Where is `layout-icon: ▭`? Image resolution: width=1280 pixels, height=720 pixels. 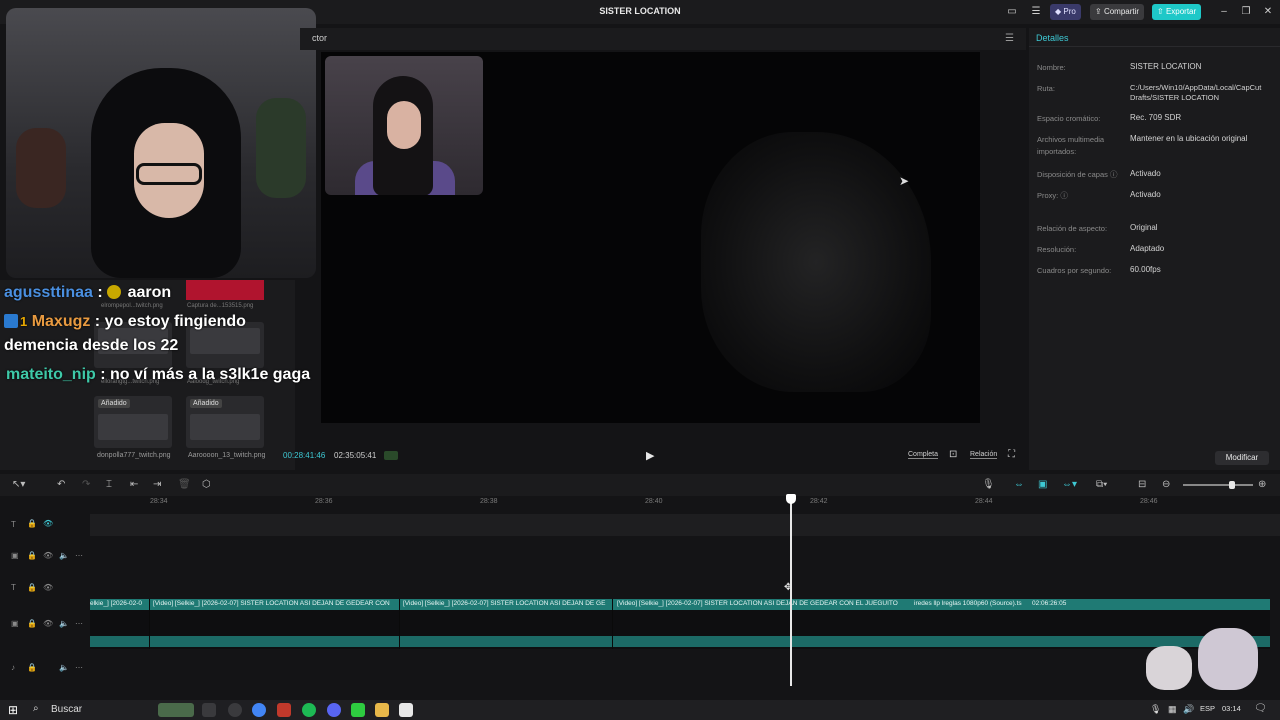
layout-icon: ▭ is located at coordinates (1012, 12).